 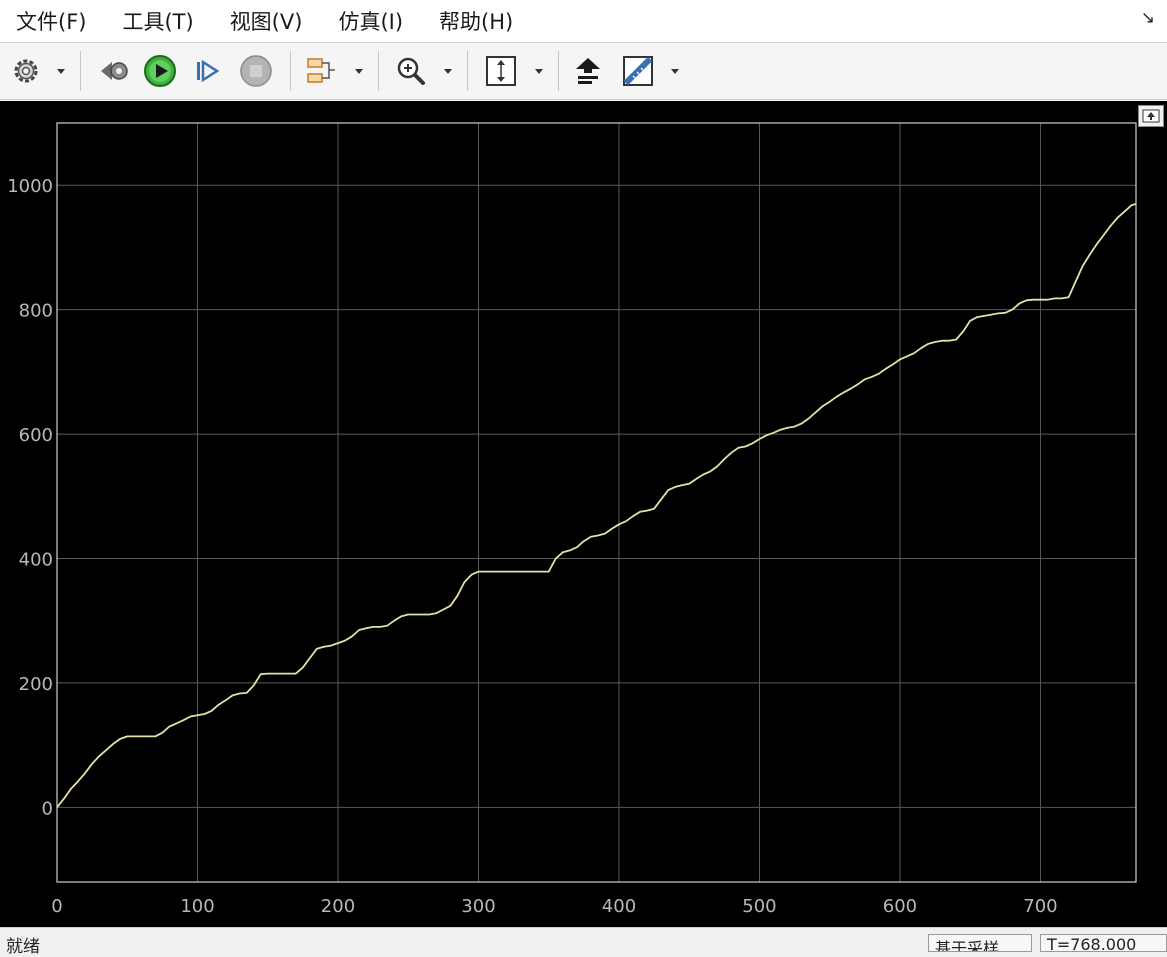 What do you see at coordinates (157, 21) in the screenshot?
I see `menu-tools: 工具(T)` at bounding box center [157, 21].